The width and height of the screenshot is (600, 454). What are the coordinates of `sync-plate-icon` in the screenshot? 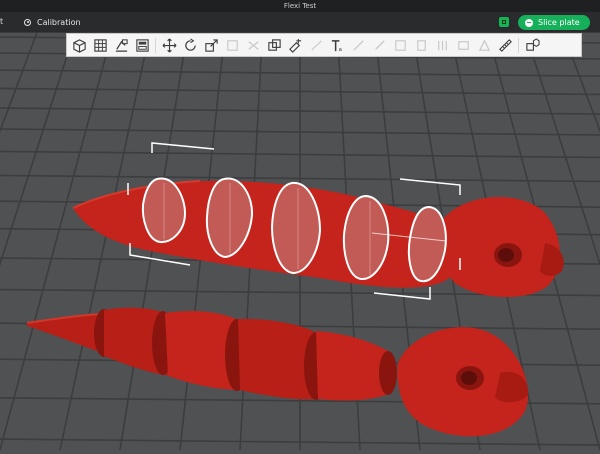 It's located at (504, 22).